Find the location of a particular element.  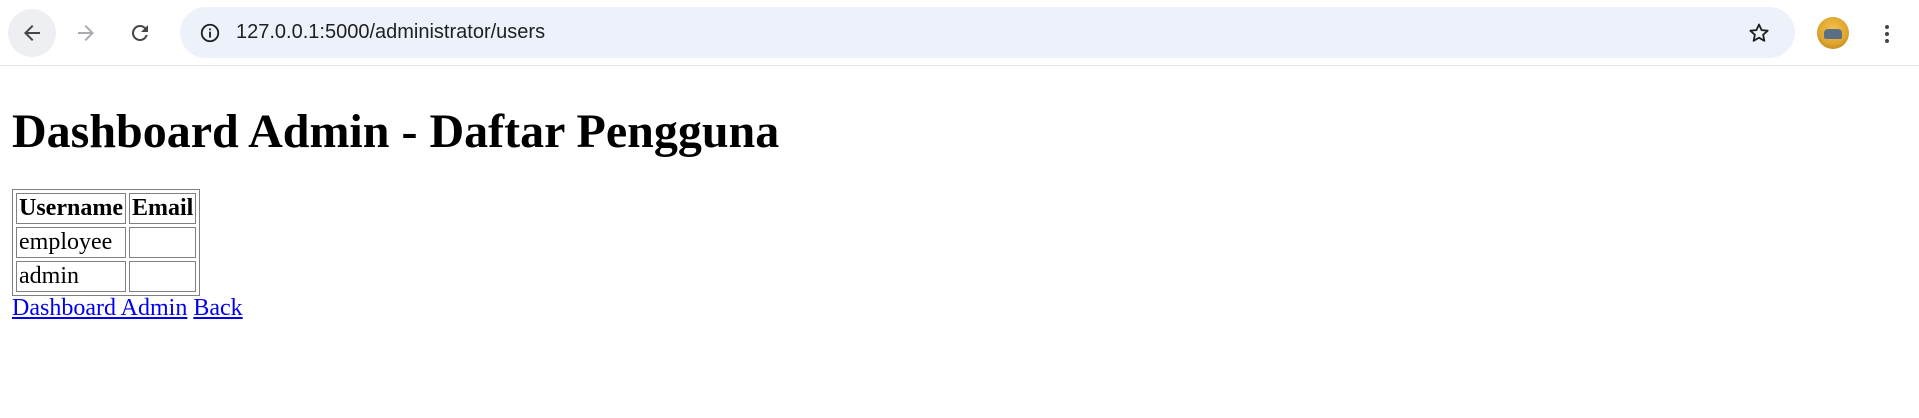

dashboard-admin-link: Dashboard Admin is located at coordinates (99, 308).